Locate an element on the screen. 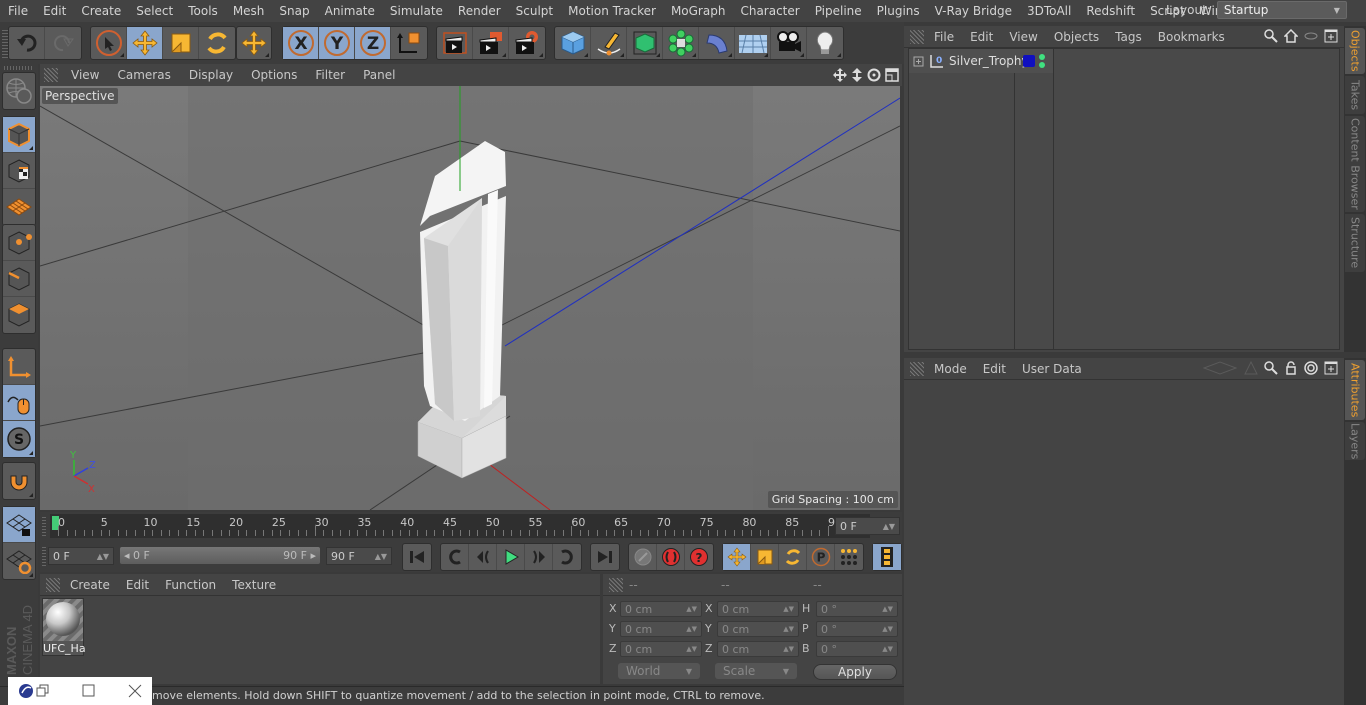 This screenshot has width=1366, height=705. coordinates-handle is located at coordinates (616, 584).